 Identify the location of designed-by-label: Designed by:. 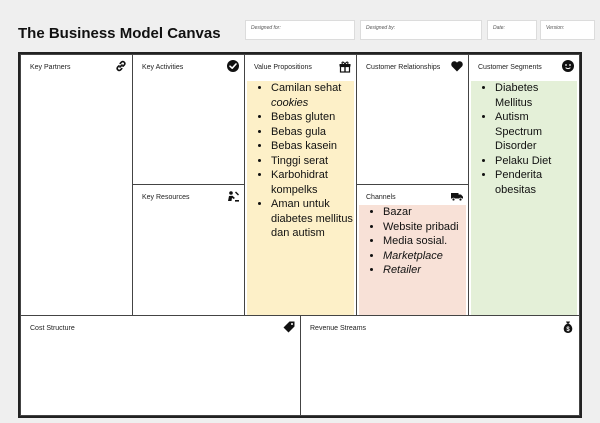
(381, 28).